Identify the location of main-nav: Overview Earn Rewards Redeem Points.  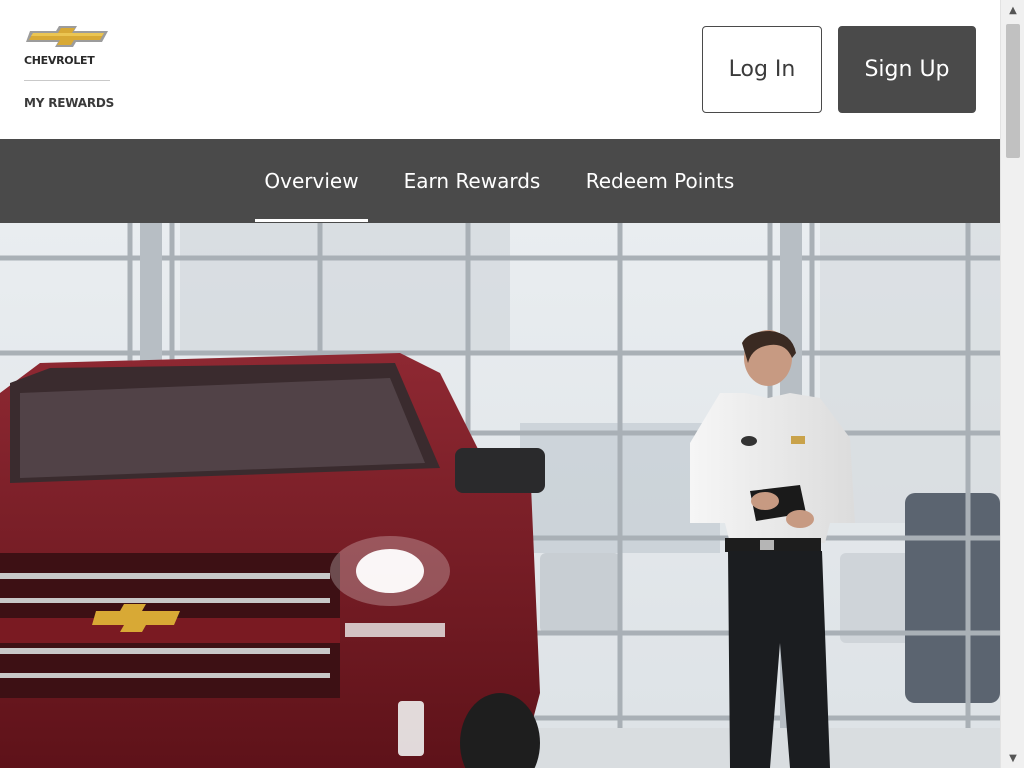
(500, 181).